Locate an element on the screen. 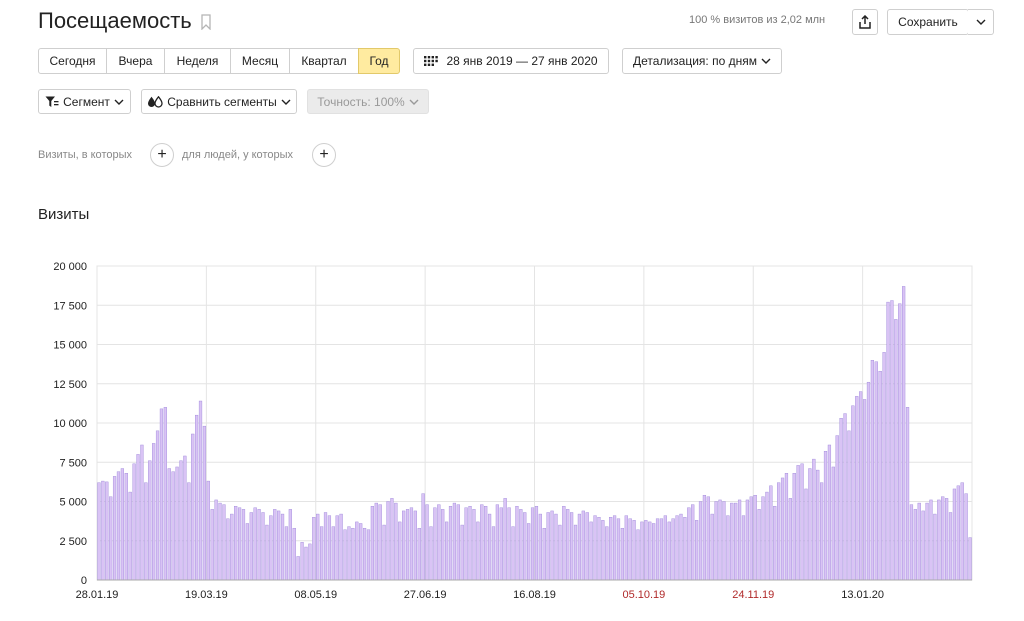  period-today-button: Сегодня is located at coordinates (72, 61).